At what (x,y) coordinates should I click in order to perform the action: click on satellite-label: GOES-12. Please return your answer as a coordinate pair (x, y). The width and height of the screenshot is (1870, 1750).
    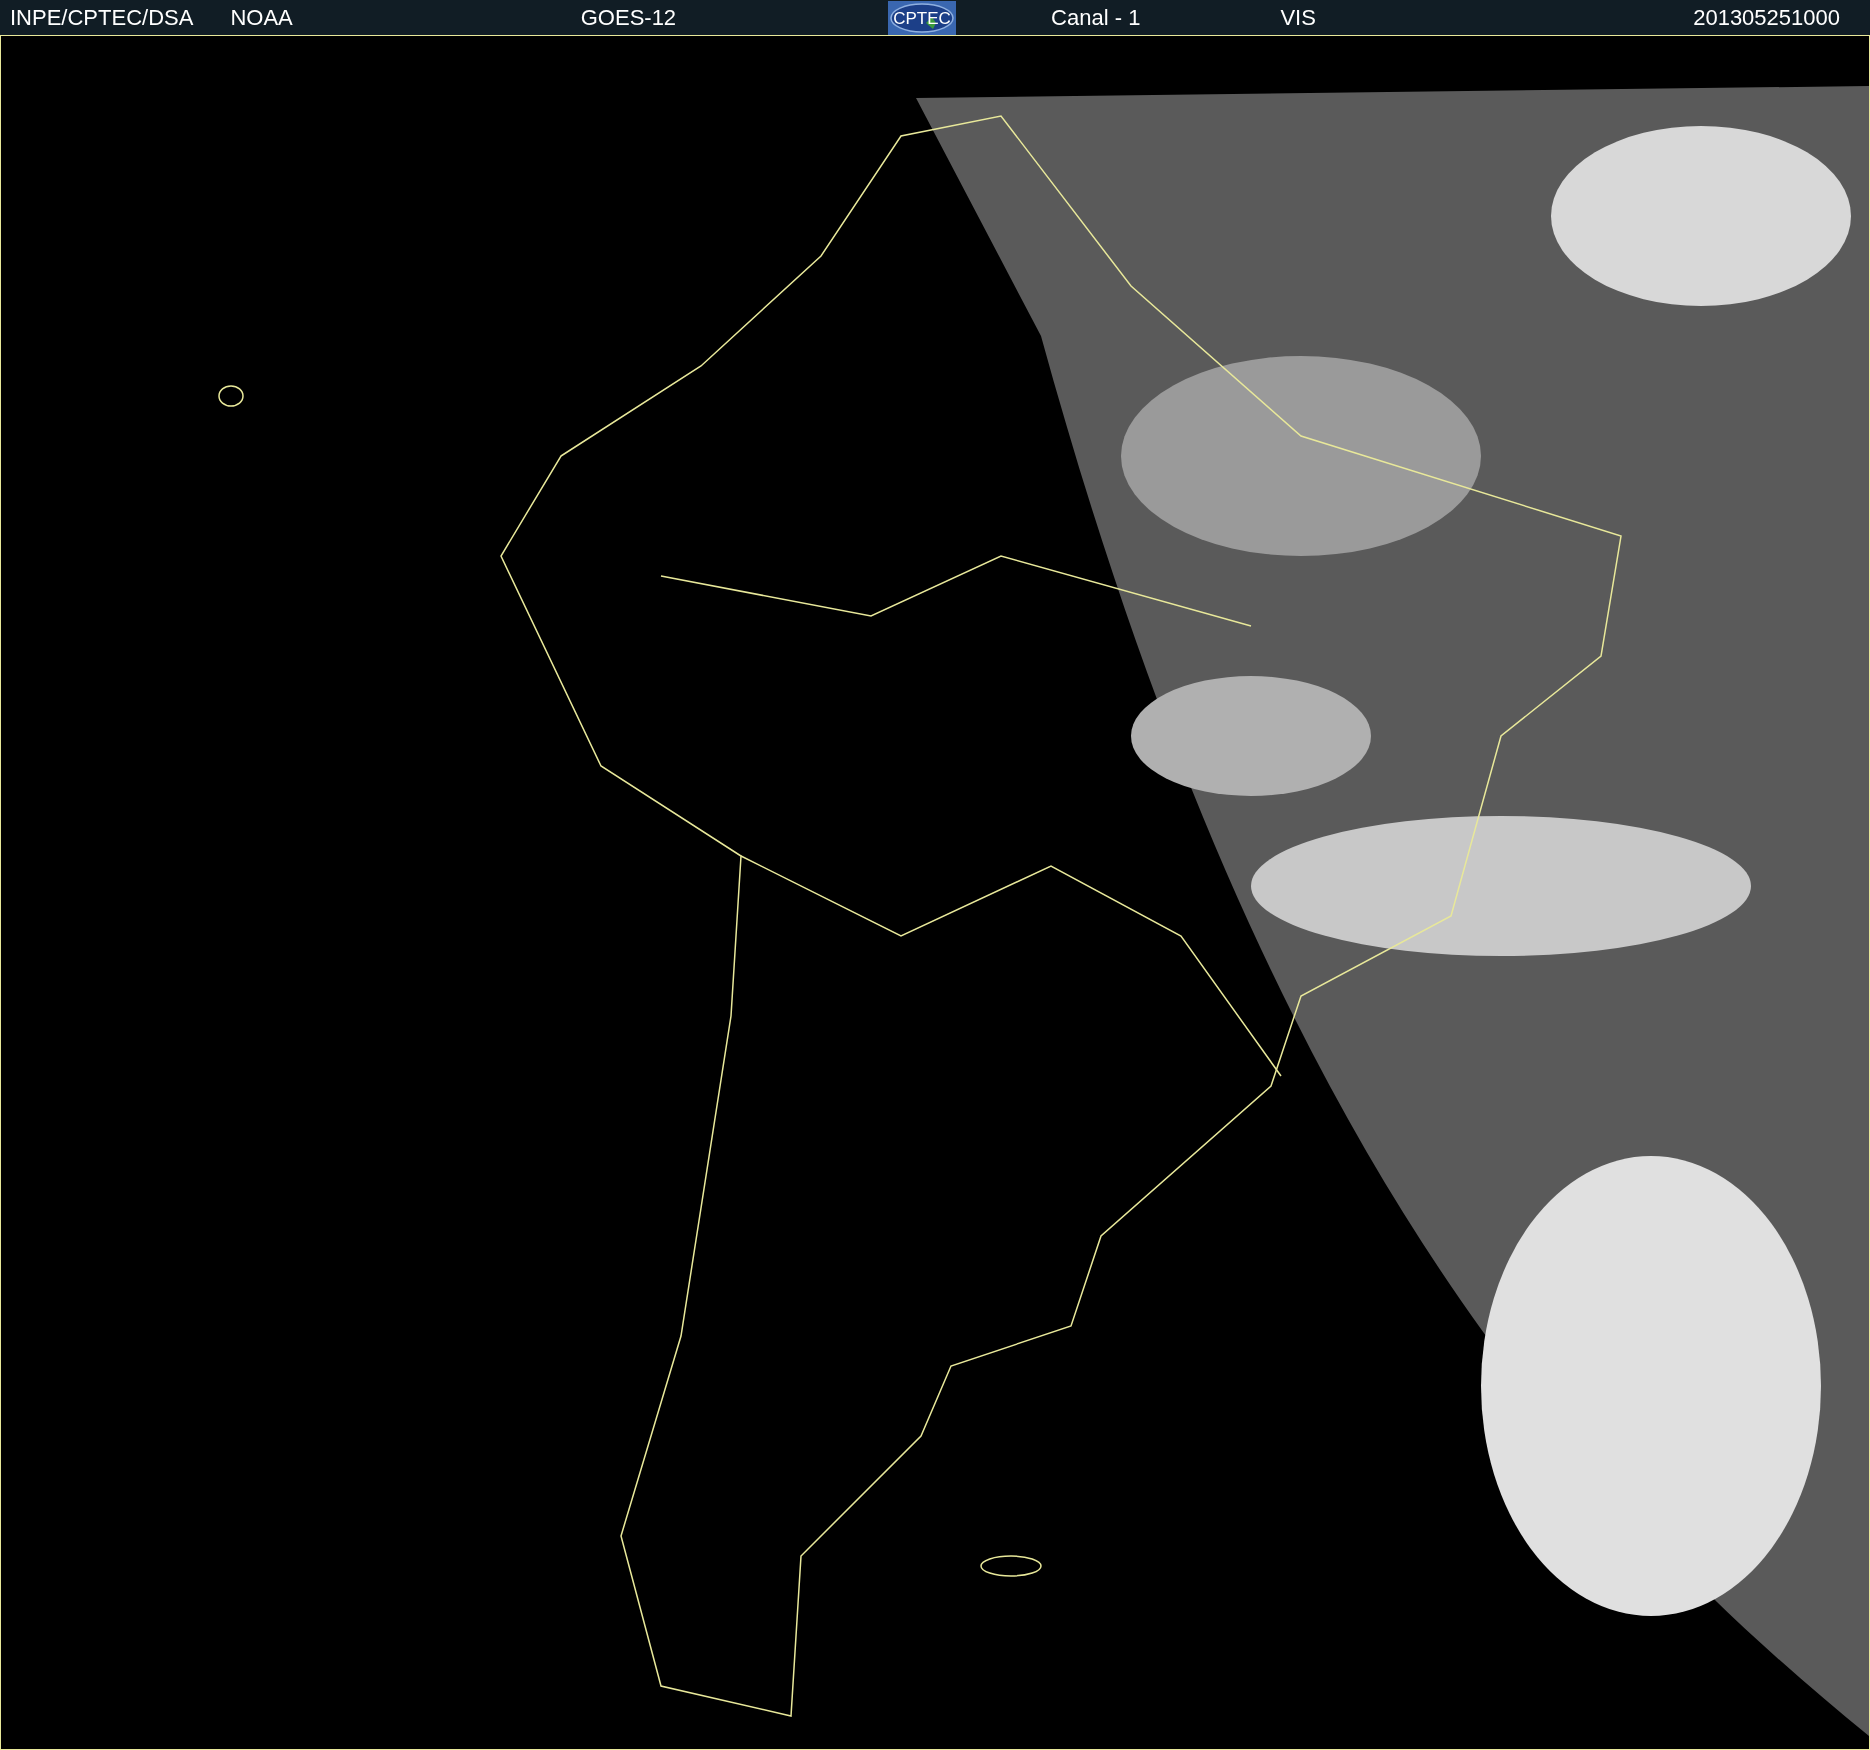
    Looking at the image, I should click on (628, 17).